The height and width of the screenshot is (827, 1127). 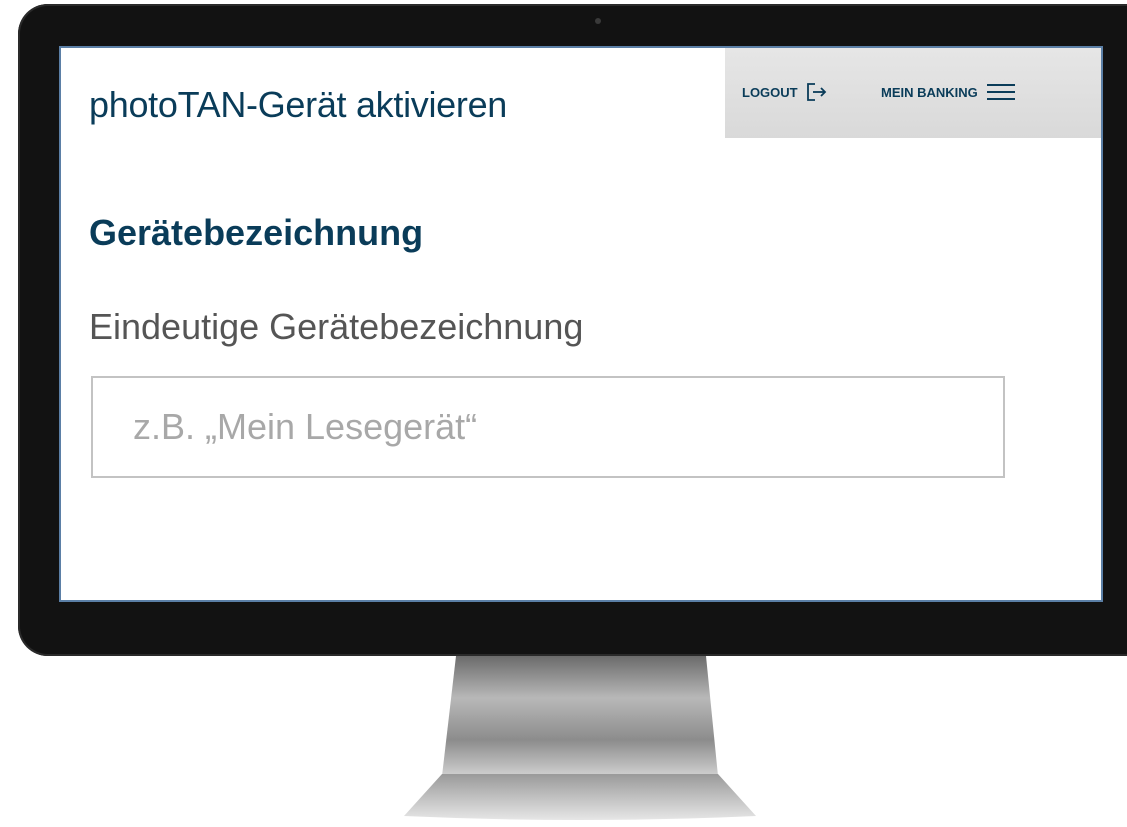 I want to click on device-name-input, so click(x=548, y=427).